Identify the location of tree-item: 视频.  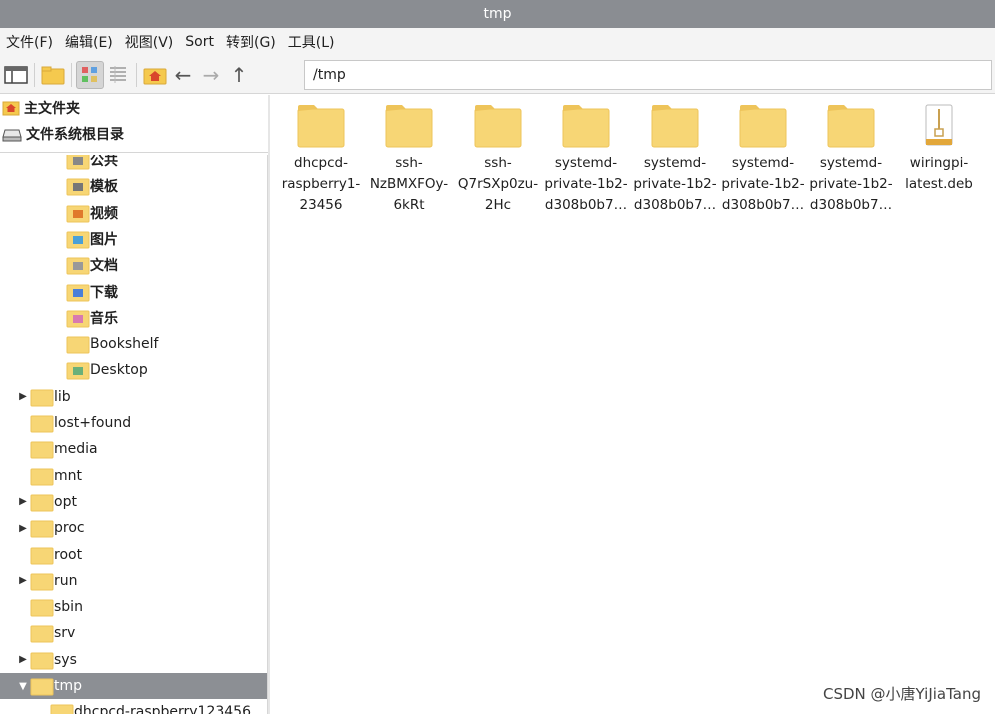
(85, 213).